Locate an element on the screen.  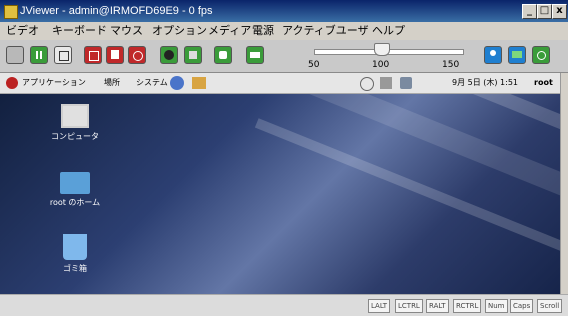
desktop-icon-home: root のホーム is located at coordinates (75, 190).